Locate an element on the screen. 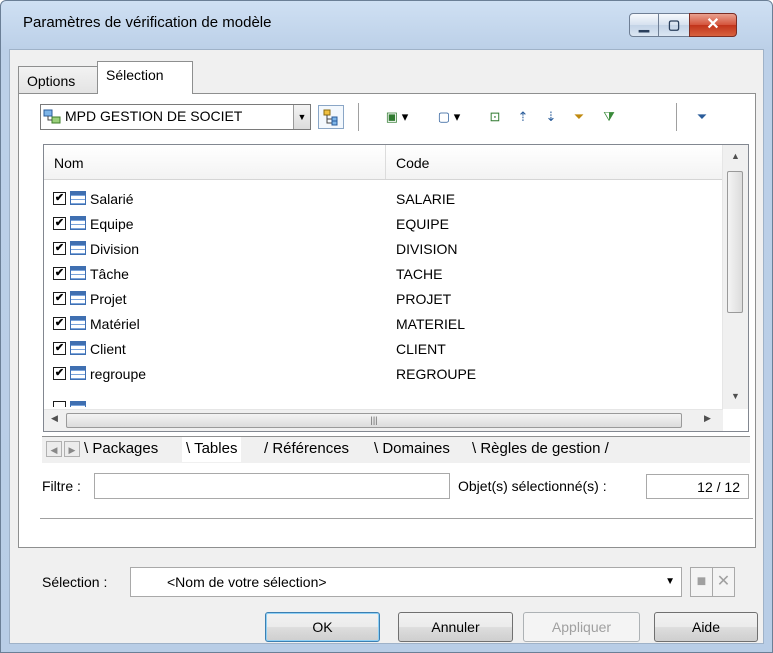 The image size is (773, 653). table-row: ✔ Projet PROJET is located at coordinates (383, 299).